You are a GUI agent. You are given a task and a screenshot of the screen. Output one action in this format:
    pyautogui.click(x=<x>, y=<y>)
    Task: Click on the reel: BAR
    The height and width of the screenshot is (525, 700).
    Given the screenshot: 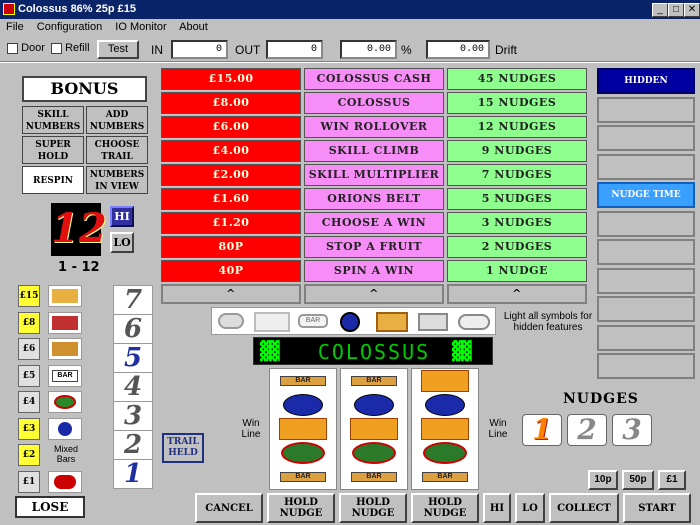 What is the action you would take?
    pyautogui.click(x=445, y=429)
    